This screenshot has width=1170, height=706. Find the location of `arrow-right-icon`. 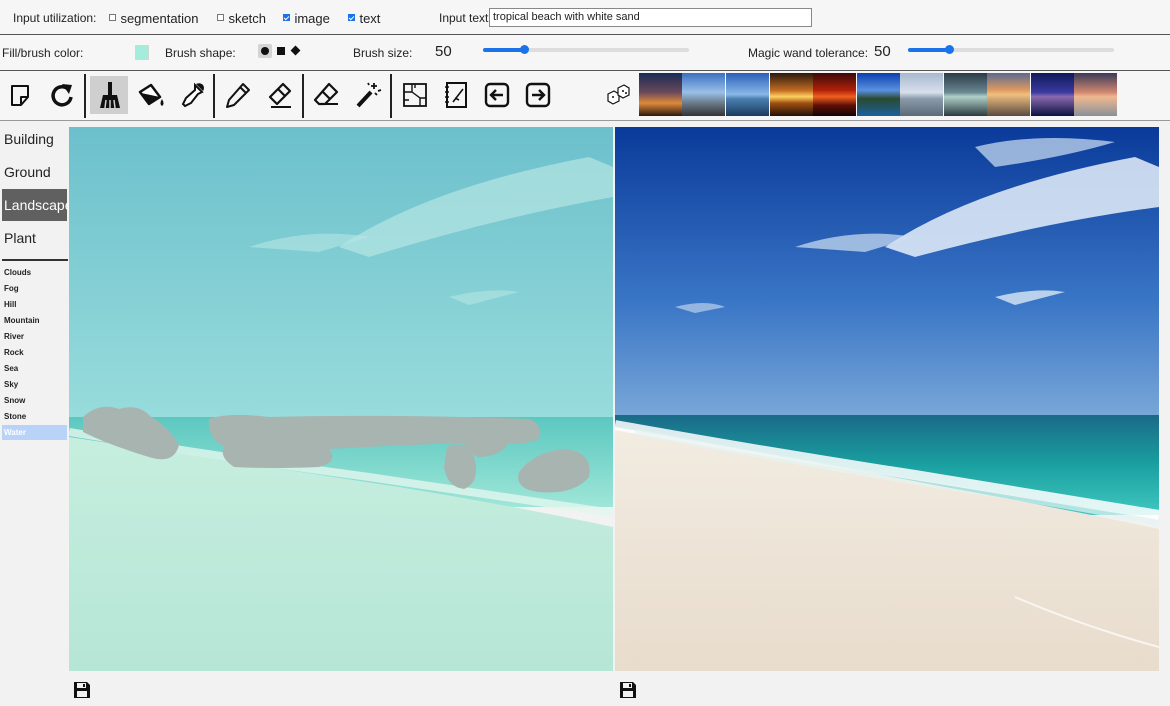

arrow-right-icon is located at coordinates (538, 95).